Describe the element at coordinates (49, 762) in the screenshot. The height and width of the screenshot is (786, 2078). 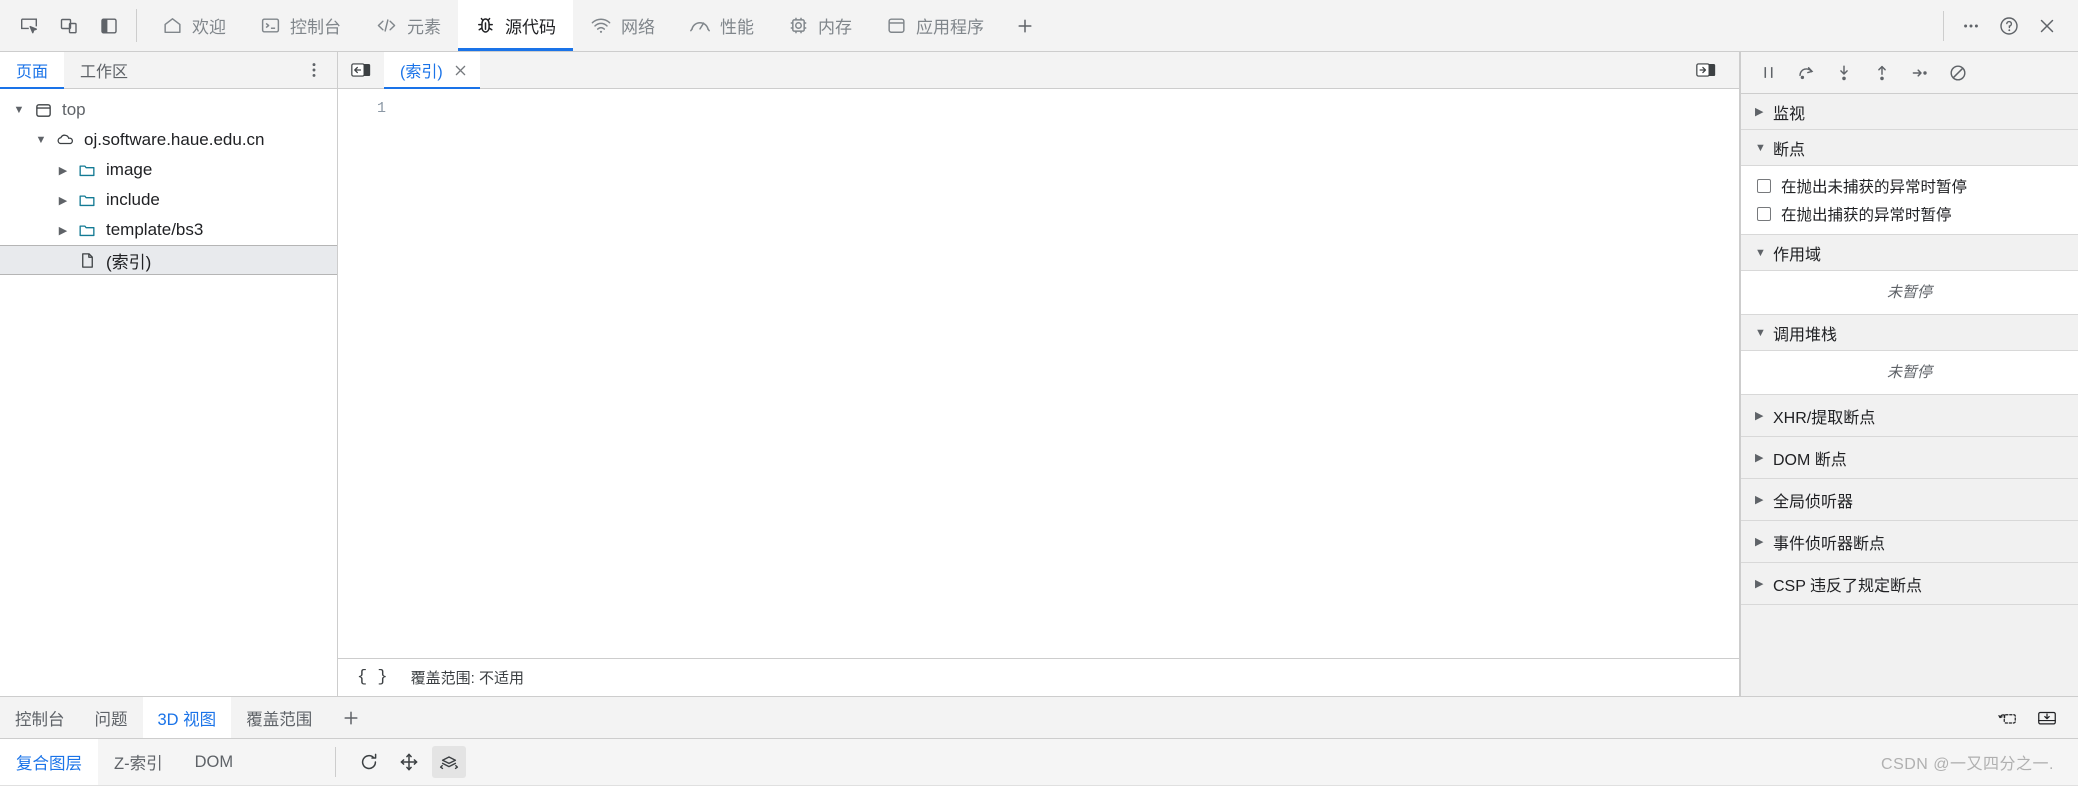
I see `subtab-composited-layers: 复合图层` at that location.